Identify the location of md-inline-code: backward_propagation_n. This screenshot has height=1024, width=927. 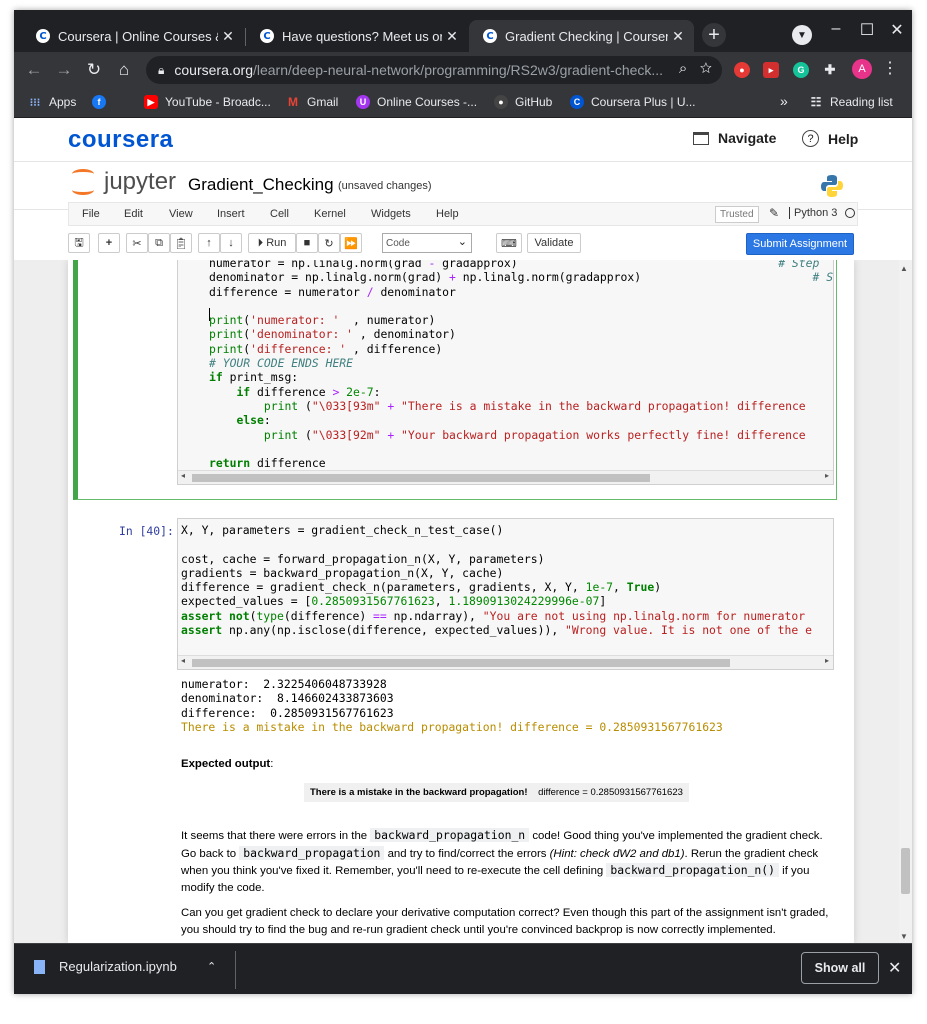
(450, 835).